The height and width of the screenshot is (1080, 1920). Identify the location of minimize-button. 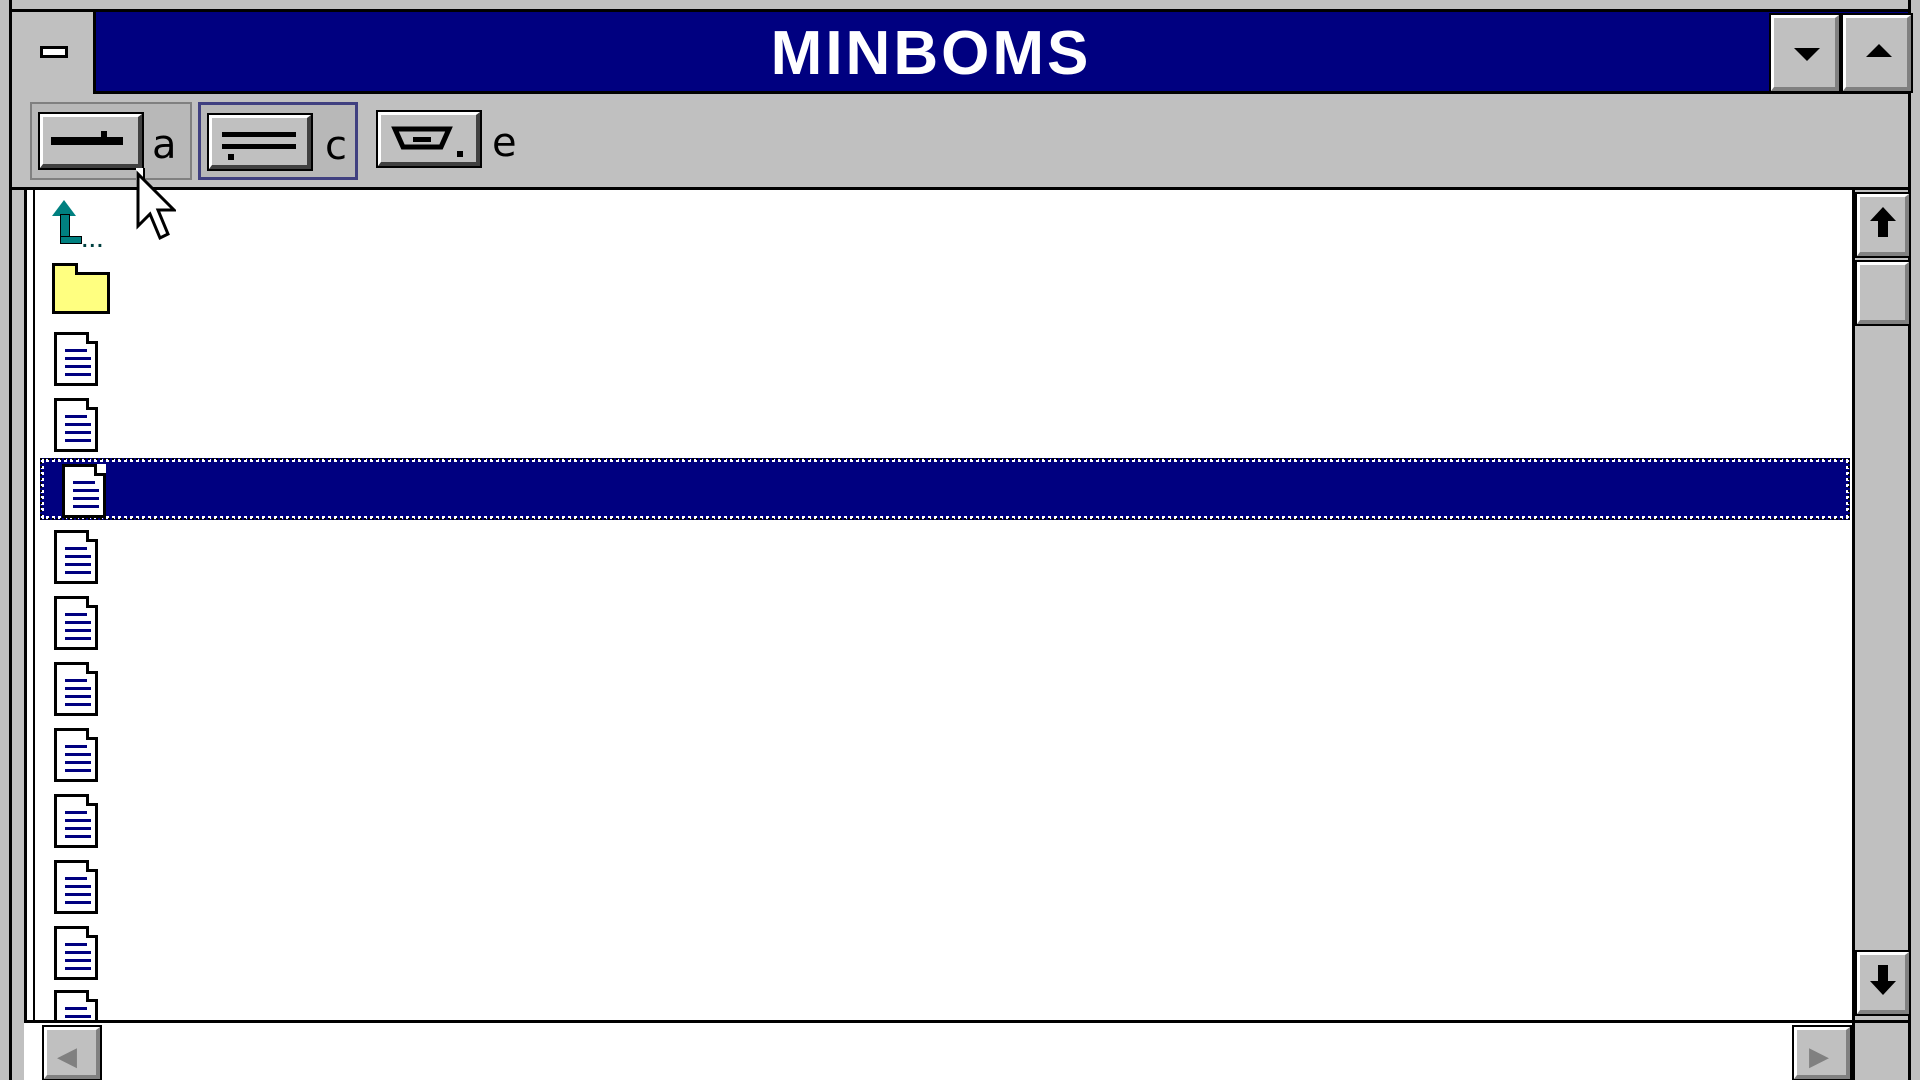
(1805, 53).